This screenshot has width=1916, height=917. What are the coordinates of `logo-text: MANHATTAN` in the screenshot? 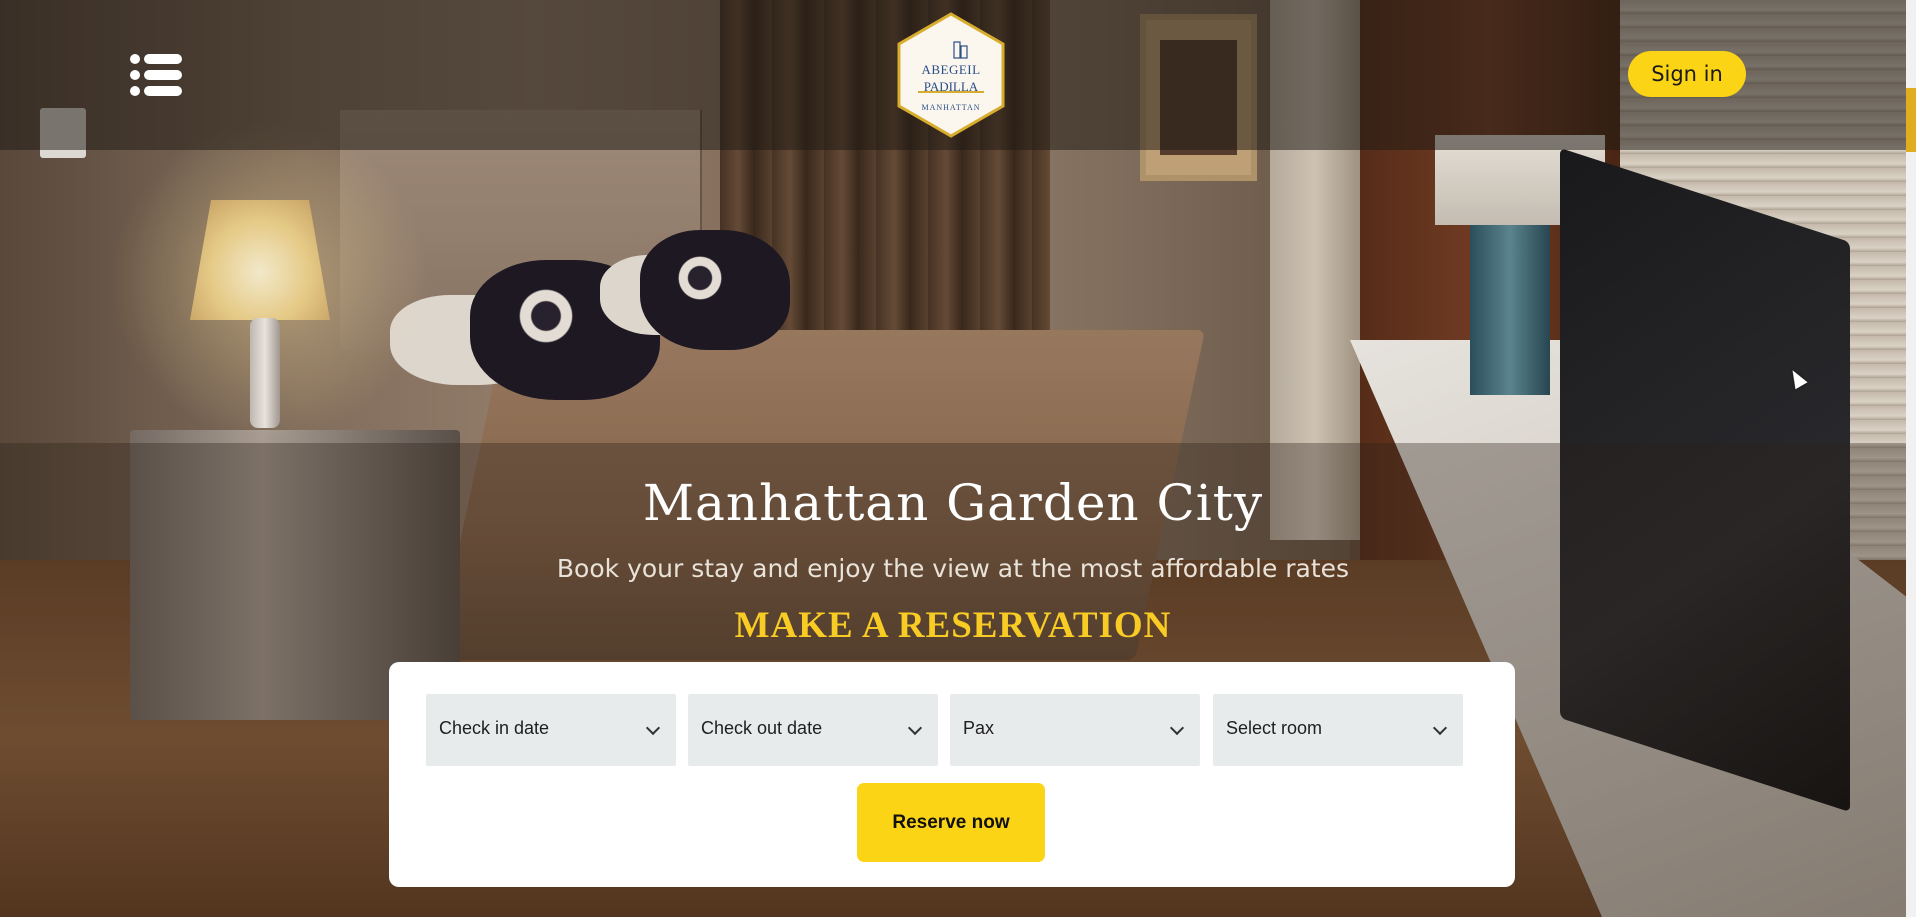 It's located at (951, 107).